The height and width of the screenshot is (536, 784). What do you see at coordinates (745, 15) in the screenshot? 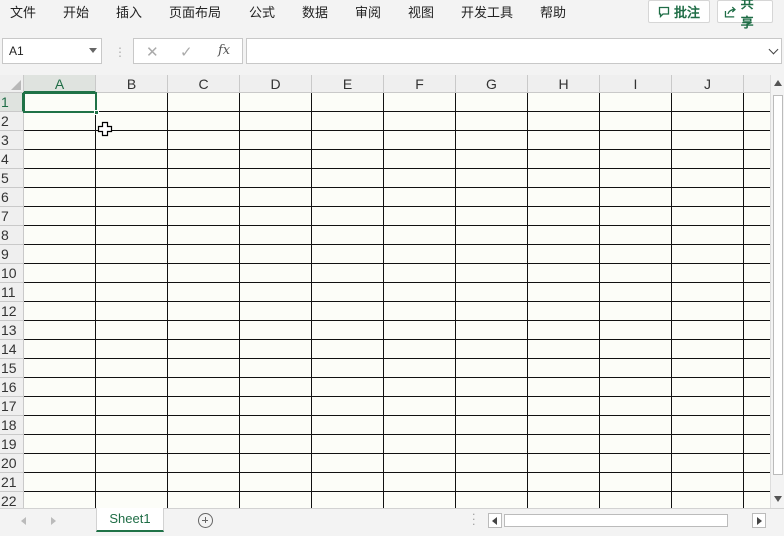
I see `share-button: 共享` at bounding box center [745, 15].